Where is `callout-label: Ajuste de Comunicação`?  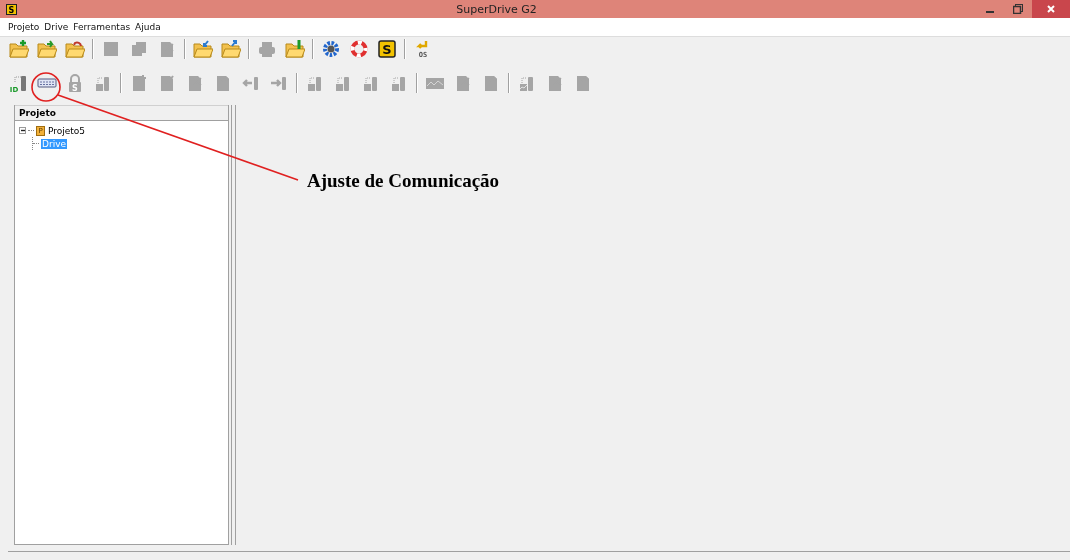 callout-label: Ajuste de Comunicação is located at coordinates (403, 181).